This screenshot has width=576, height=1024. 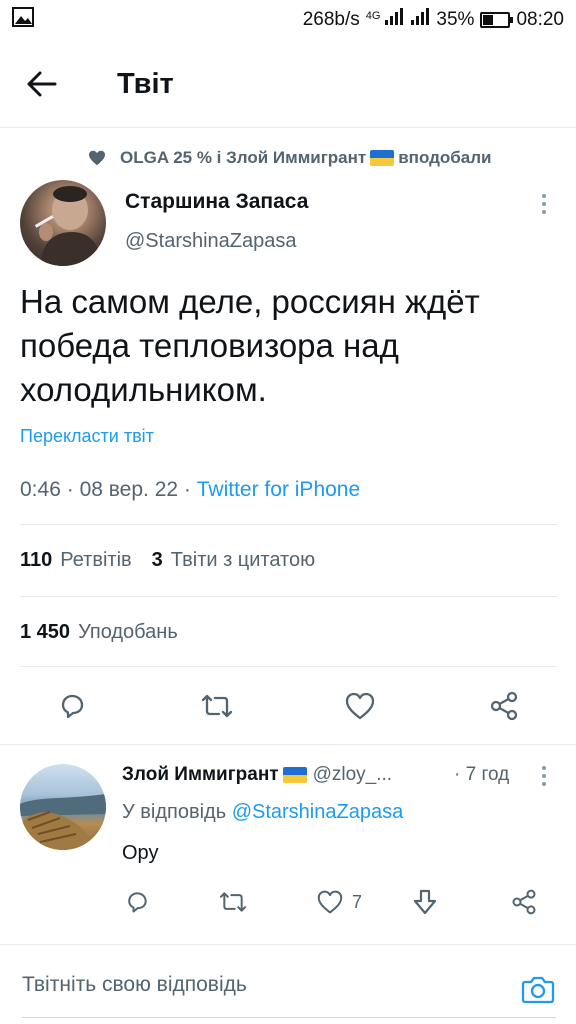 I want to click on battery-icon, so click(x=497, y=20).